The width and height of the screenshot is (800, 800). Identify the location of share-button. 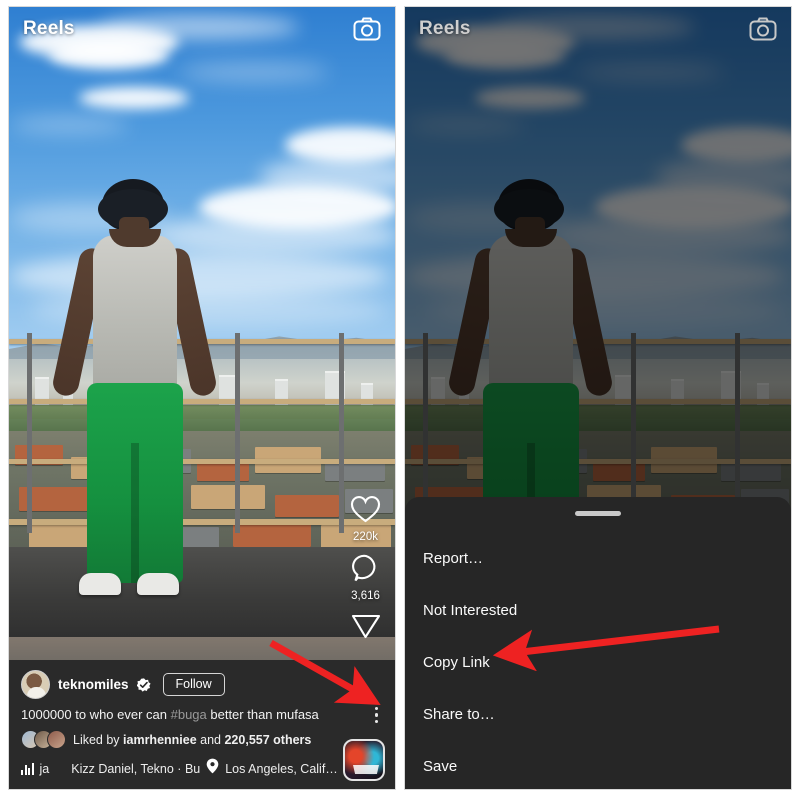
(366, 628).